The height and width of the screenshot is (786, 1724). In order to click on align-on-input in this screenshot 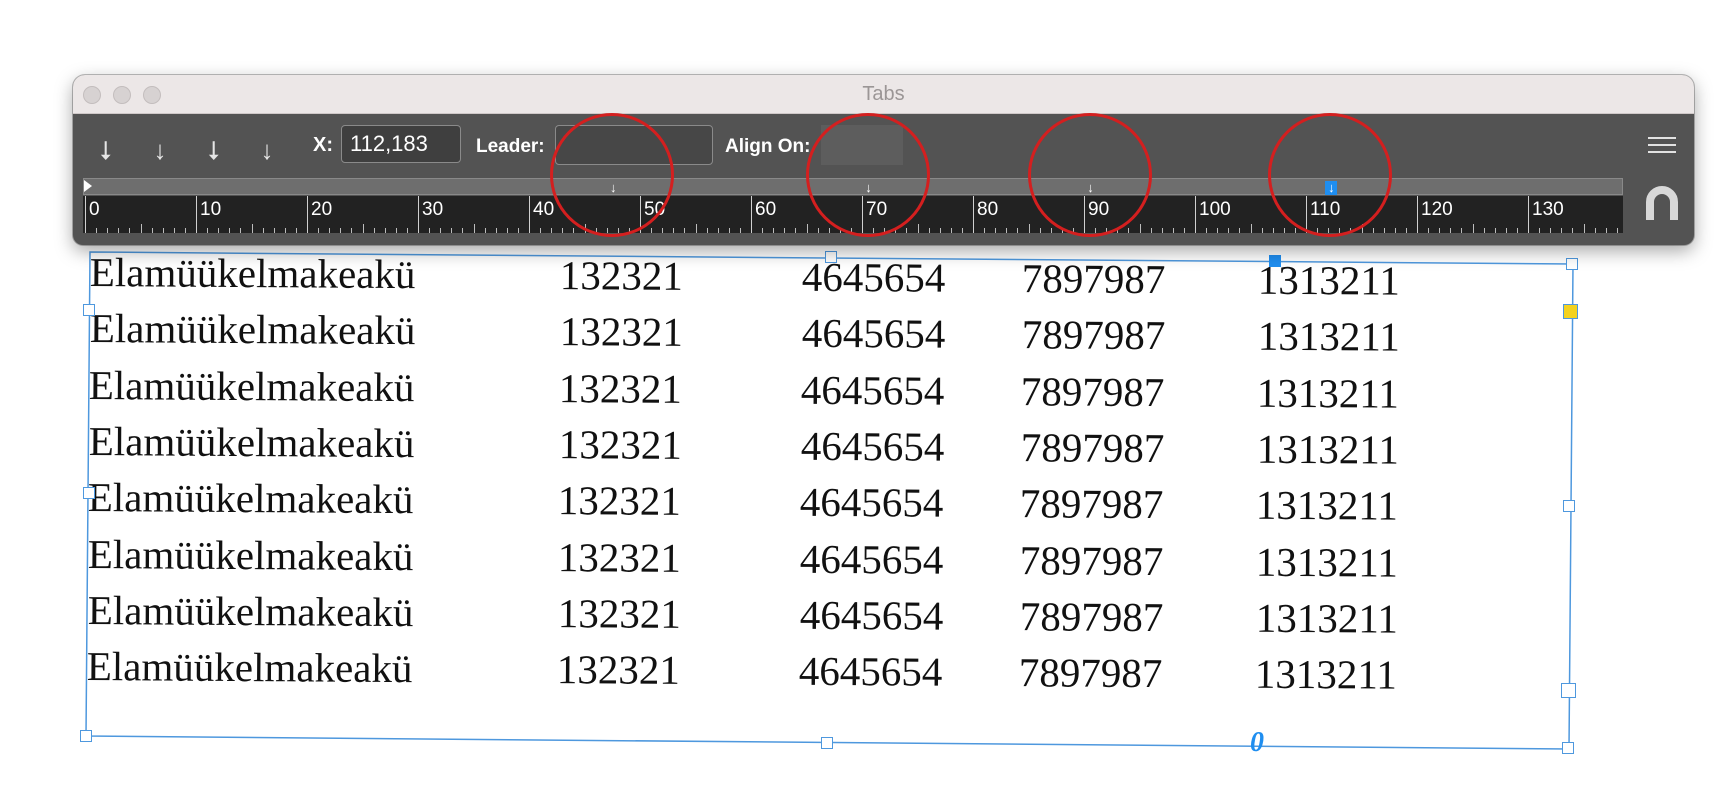, I will do `click(862, 145)`.